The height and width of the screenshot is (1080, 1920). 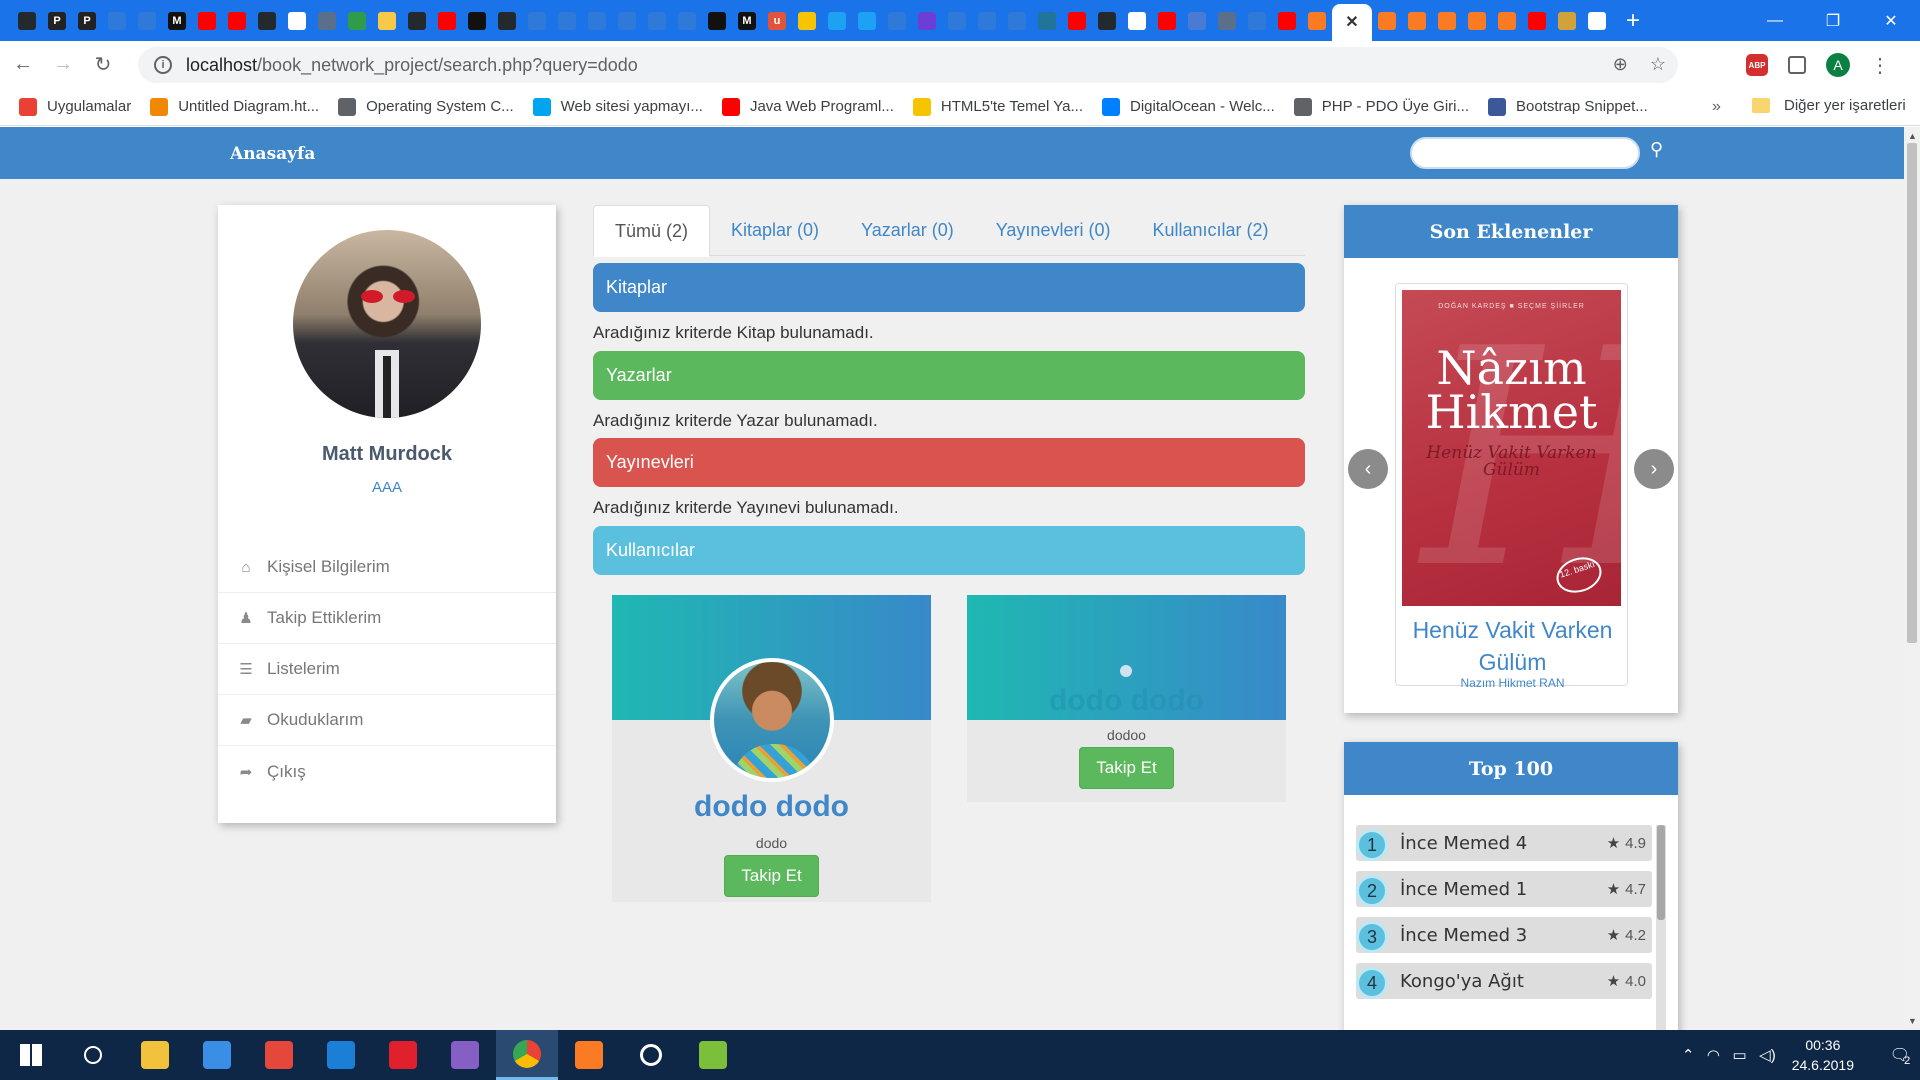 I want to click on top100-row: 1 İnce Memed 4 ★ 4.9, so click(x=1504, y=843).